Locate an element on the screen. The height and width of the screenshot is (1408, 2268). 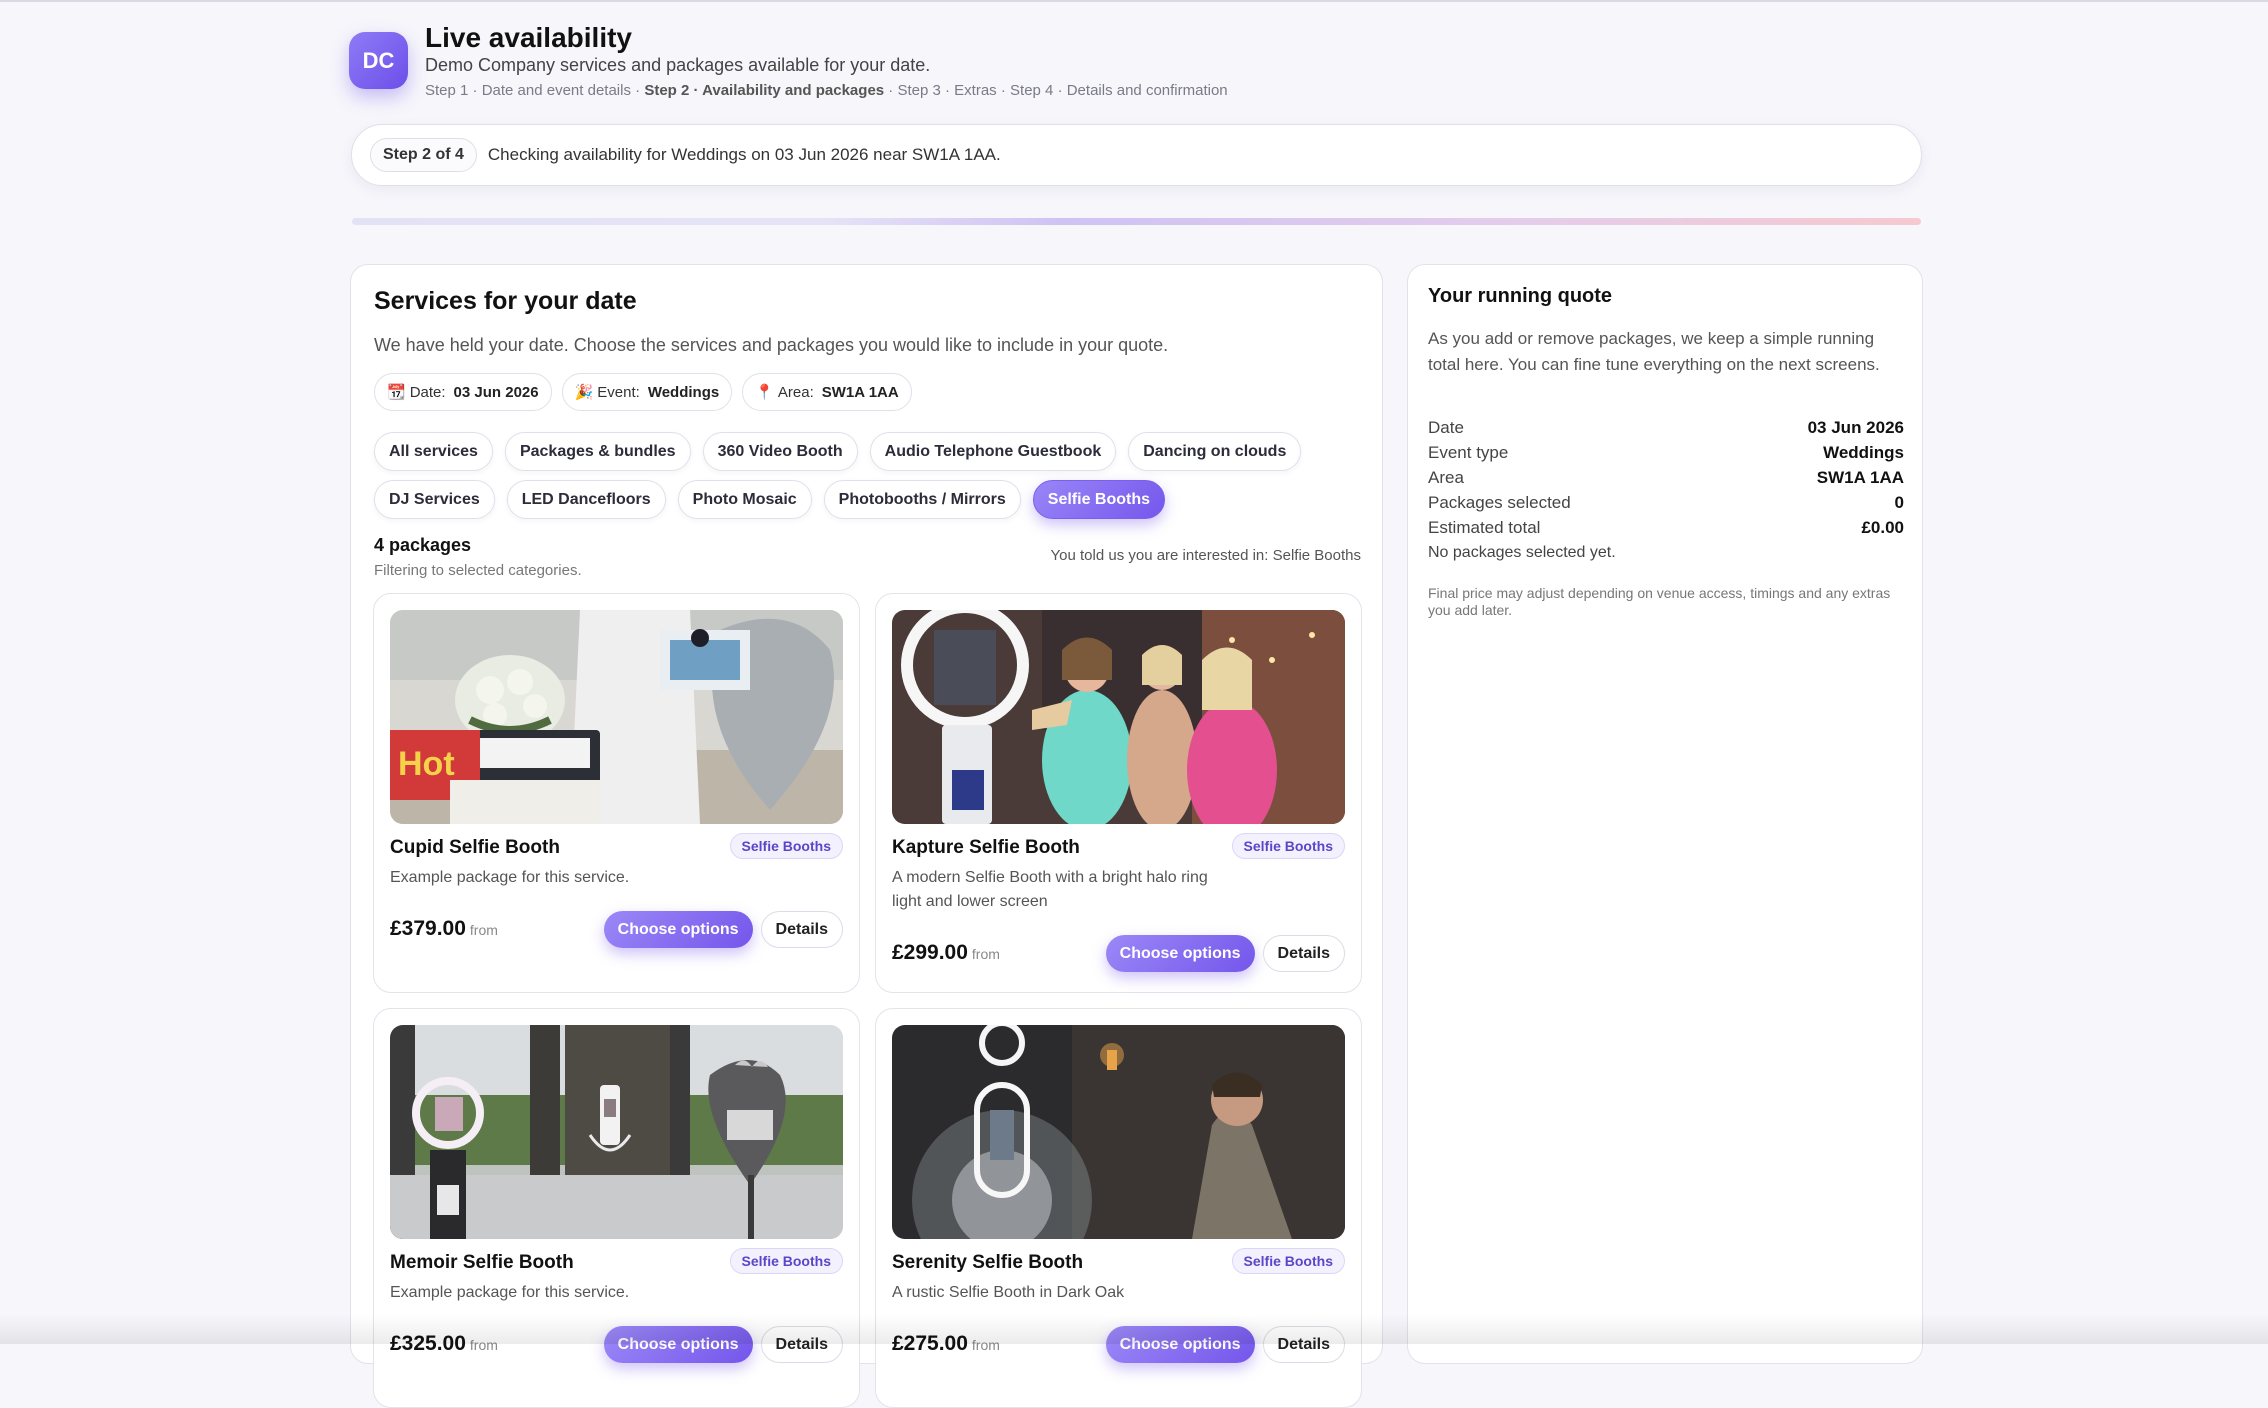
package-price: £275.00 from is located at coordinates (946, 1344).